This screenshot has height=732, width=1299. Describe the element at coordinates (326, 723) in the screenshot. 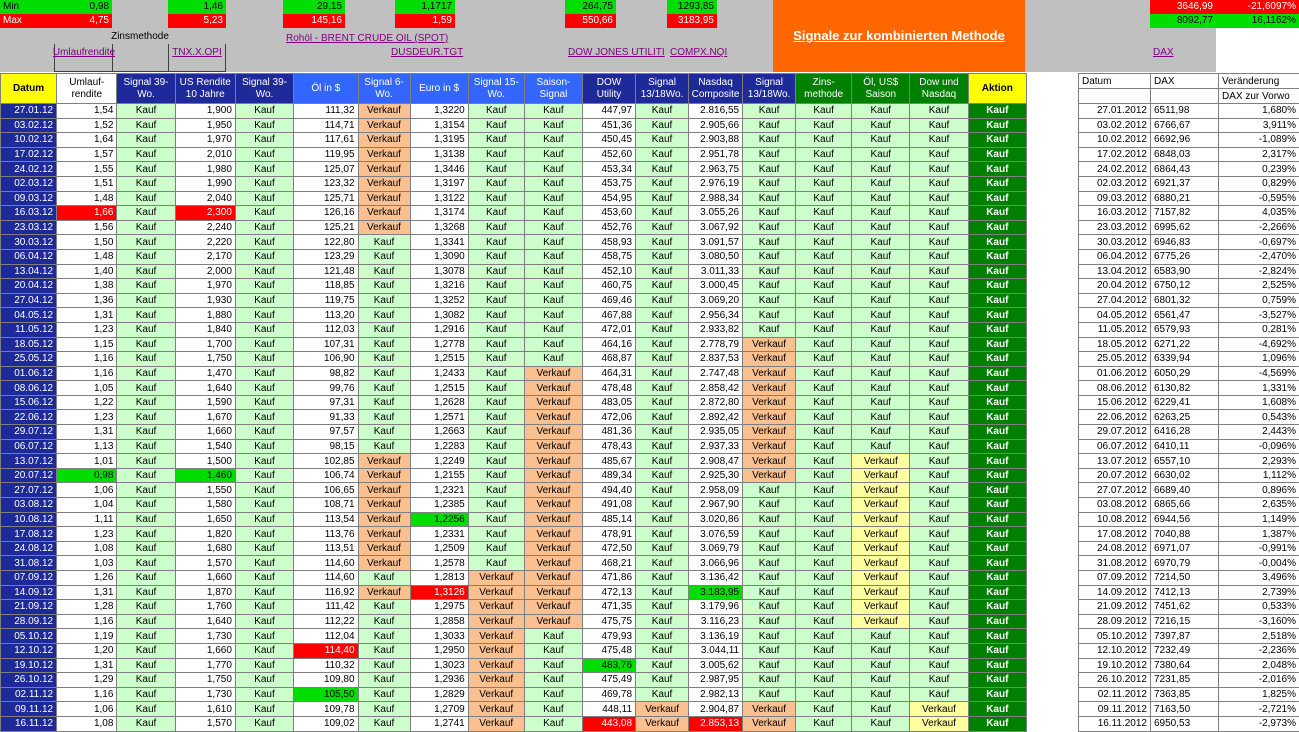

I see `cell-oel: 109,02` at that location.